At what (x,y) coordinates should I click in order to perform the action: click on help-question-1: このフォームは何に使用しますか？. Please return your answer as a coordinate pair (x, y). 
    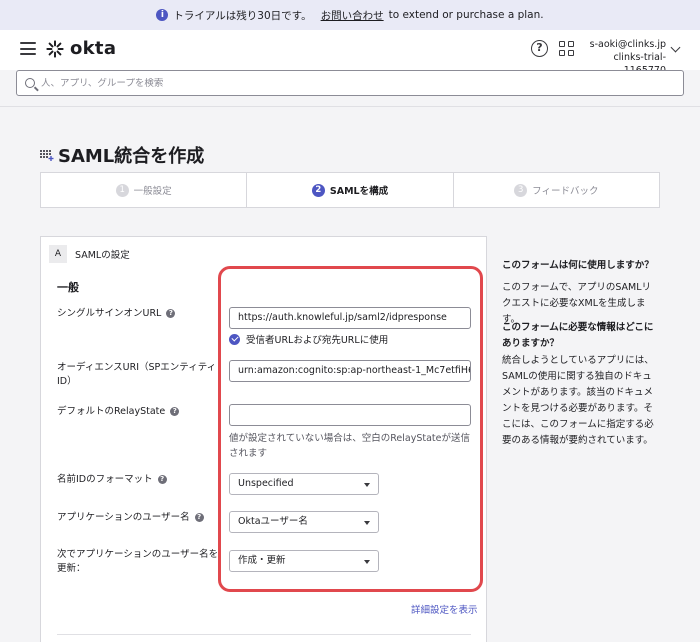
    Looking at the image, I should click on (578, 265).